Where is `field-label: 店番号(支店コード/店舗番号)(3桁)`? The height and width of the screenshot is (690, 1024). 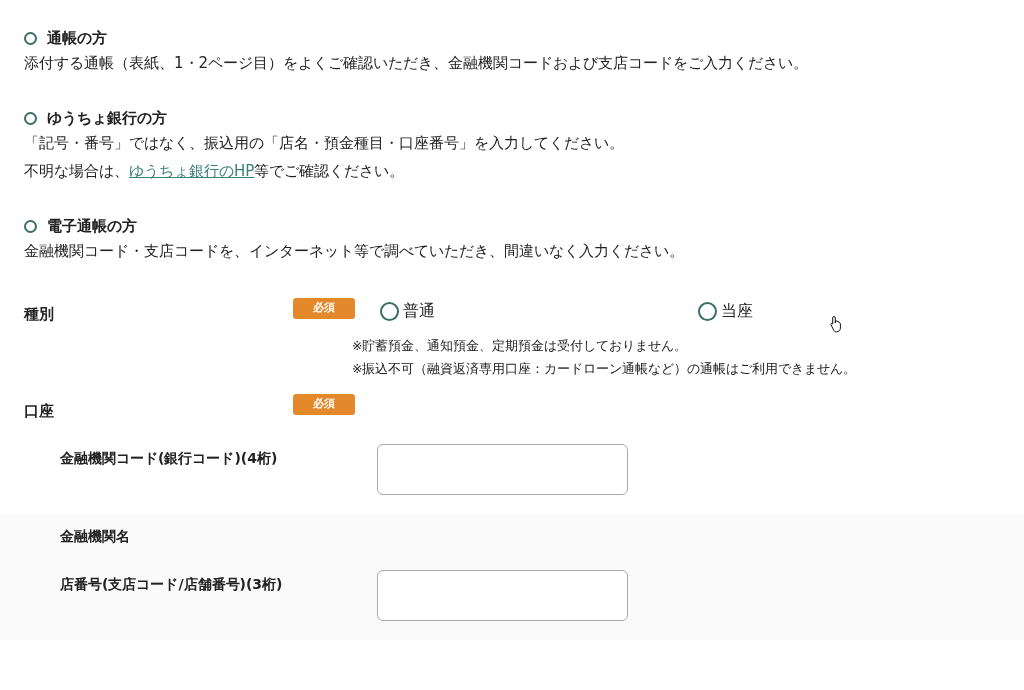
field-label: 店番号(支店コード/店舗番号)(3桁) is located at coordinates (172, 584).